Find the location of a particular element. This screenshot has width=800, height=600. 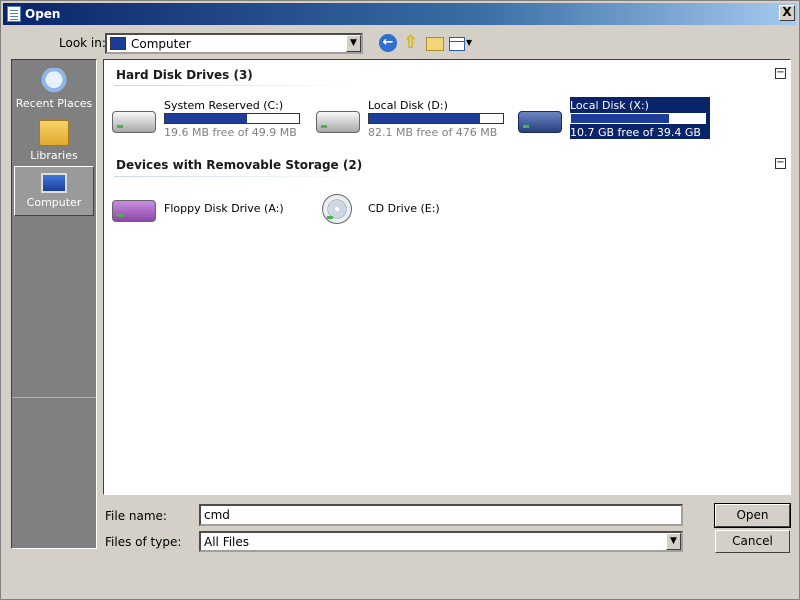

new-folder-icon is located at coordinates (435, 44).